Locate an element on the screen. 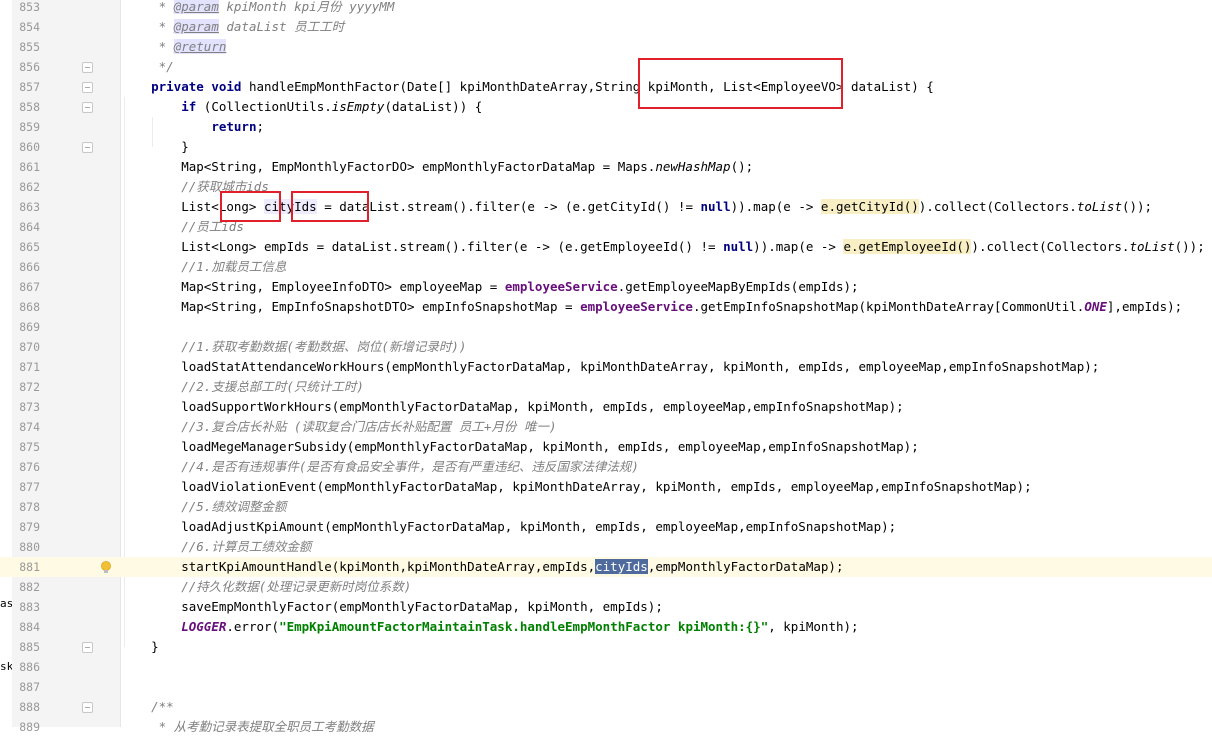  line-number: 854 is located at coordinates (26, 27).